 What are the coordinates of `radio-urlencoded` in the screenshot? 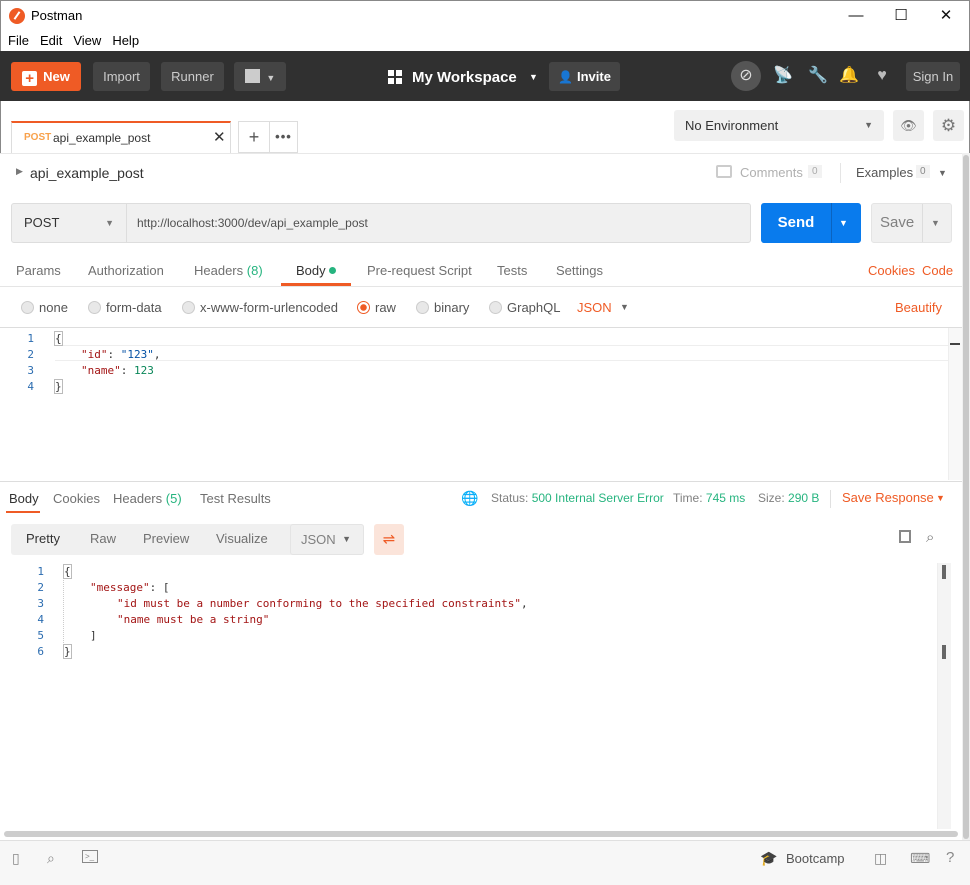 It's located at (188, 307).